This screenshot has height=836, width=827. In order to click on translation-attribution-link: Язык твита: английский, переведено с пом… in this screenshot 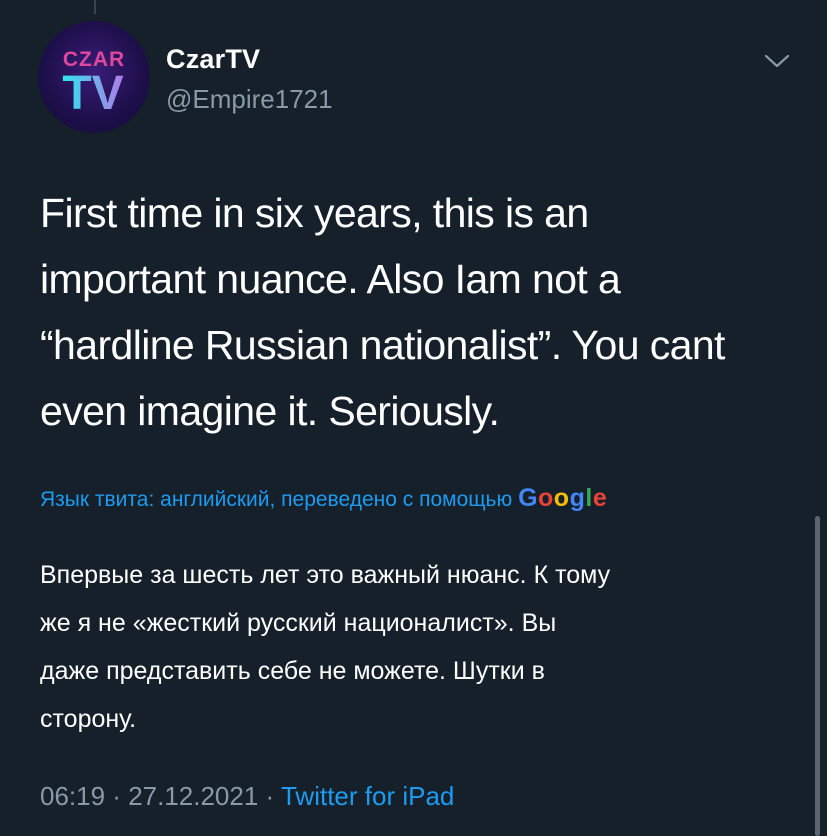, I will do `click(412, 500)`.